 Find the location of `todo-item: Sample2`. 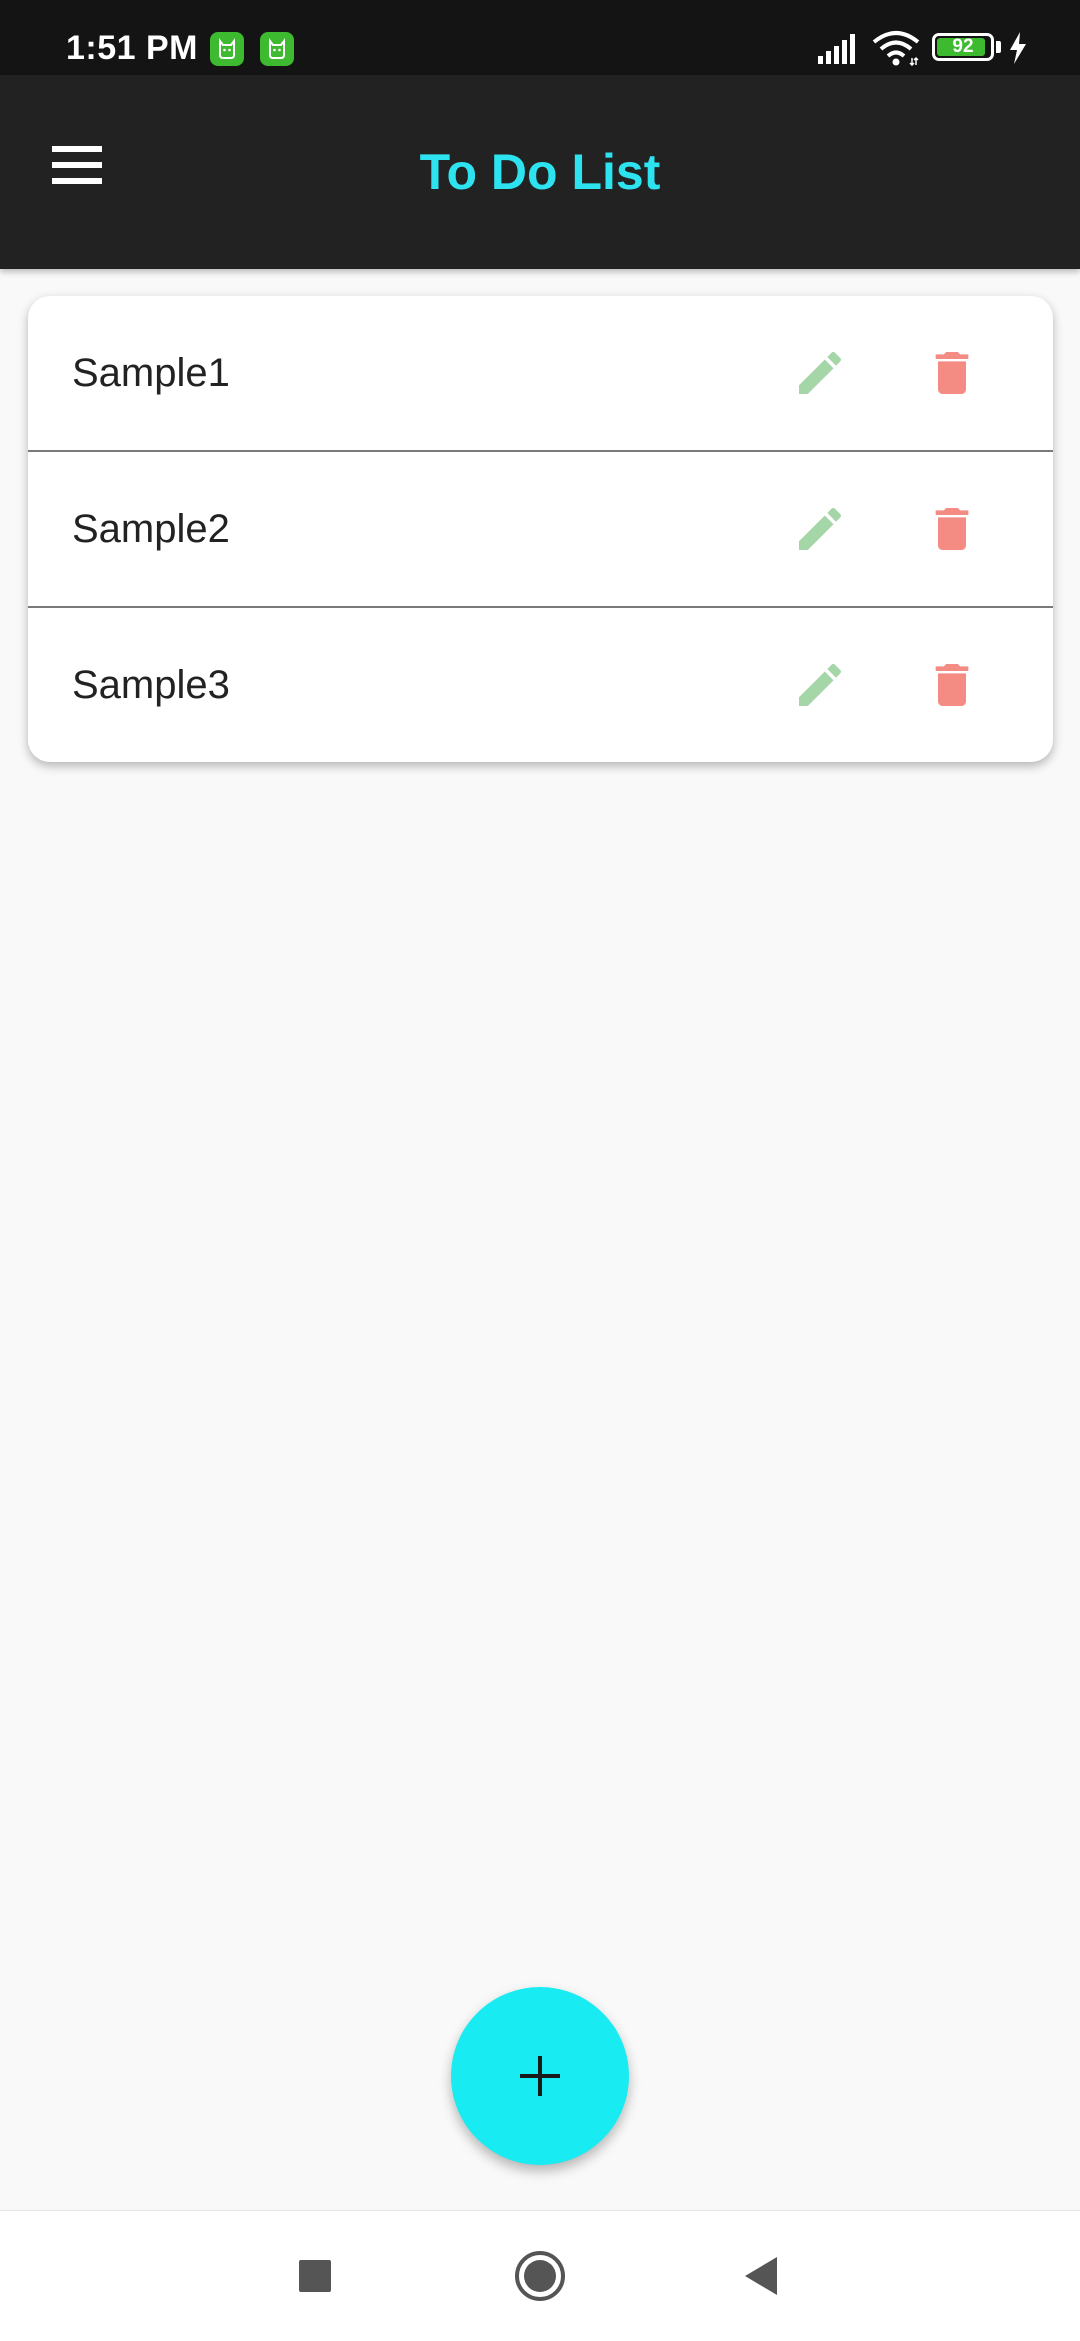

todo-item: Sample2 is located at coordinates (540, 530).